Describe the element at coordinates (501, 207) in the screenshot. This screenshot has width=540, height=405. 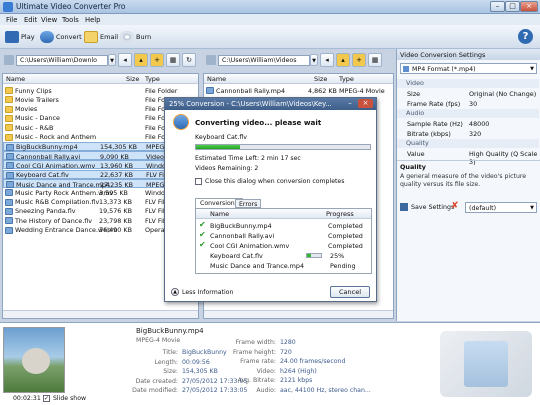
I see `preset-select: (default) ▼` at that location.